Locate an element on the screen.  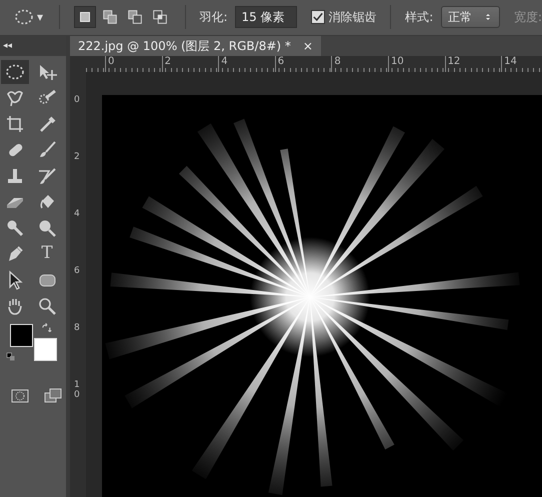
style-label: 样式: is located at coordinates (419, 17).